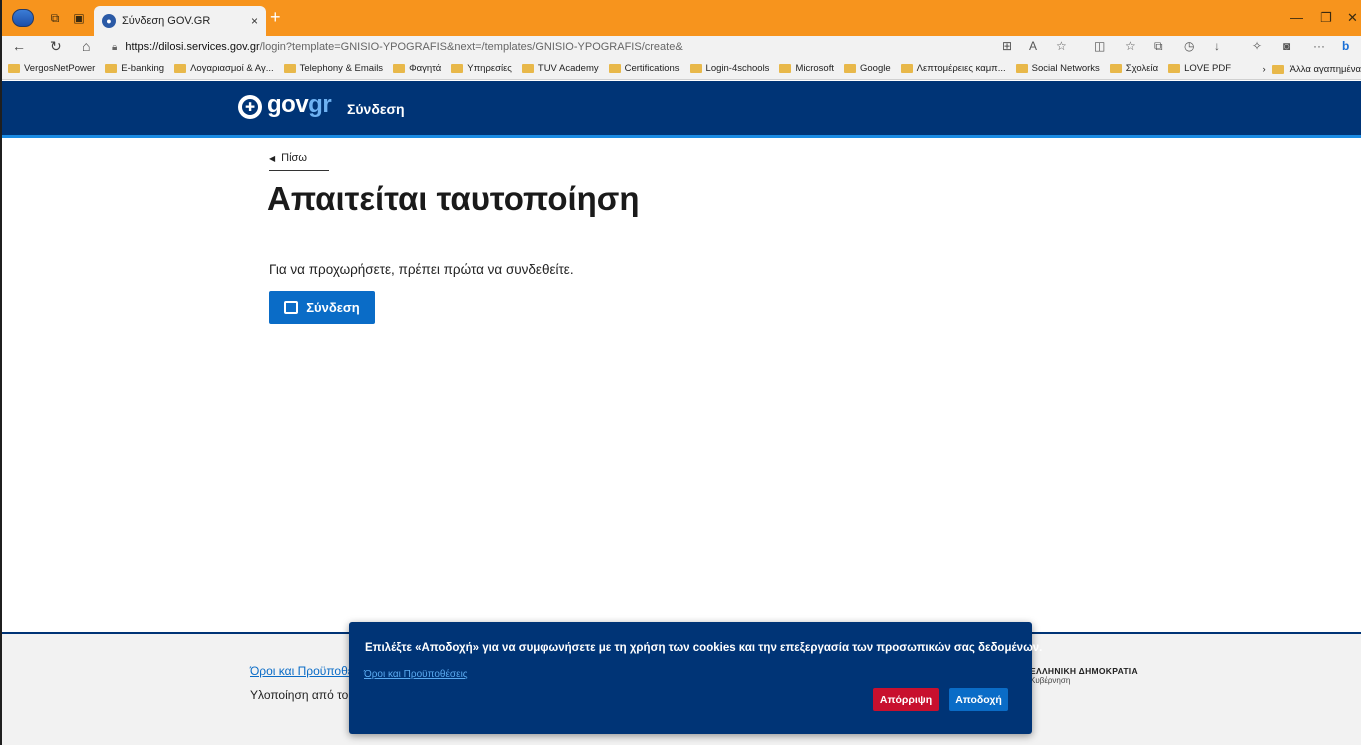  I want to click on globe-icon: ●, so click(109, 21).